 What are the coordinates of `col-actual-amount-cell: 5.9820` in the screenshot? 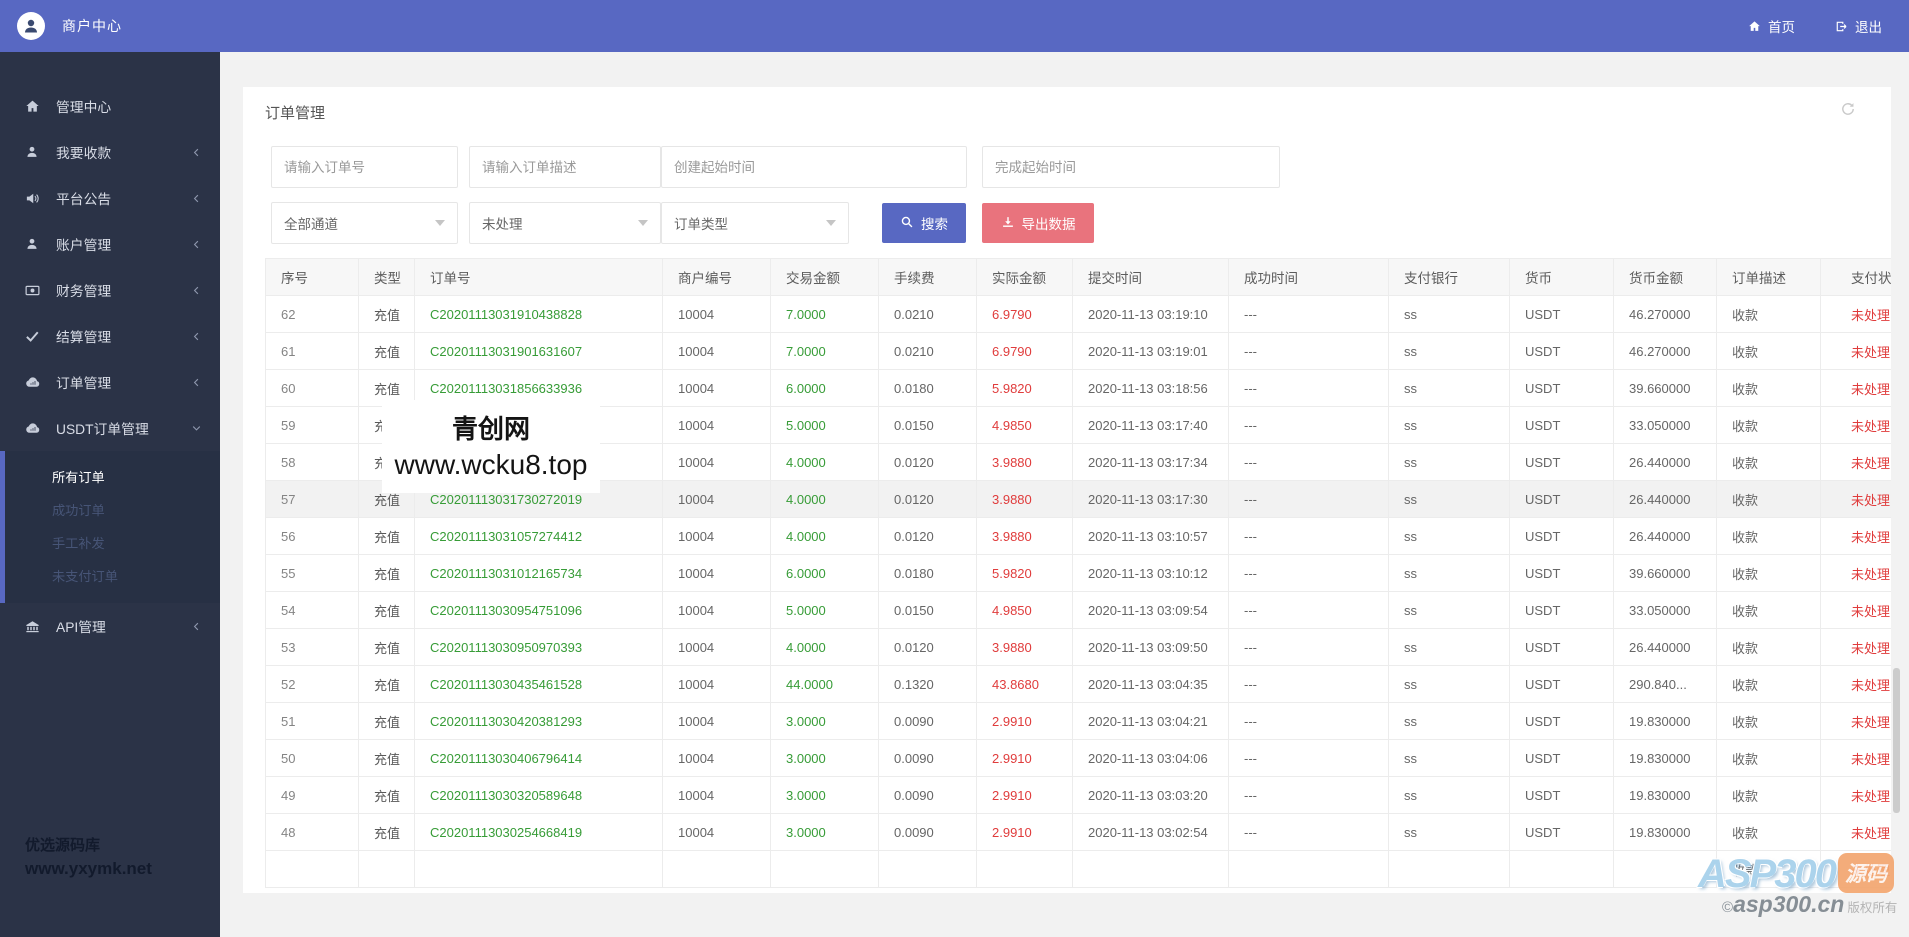 It's located at (1024, 388).